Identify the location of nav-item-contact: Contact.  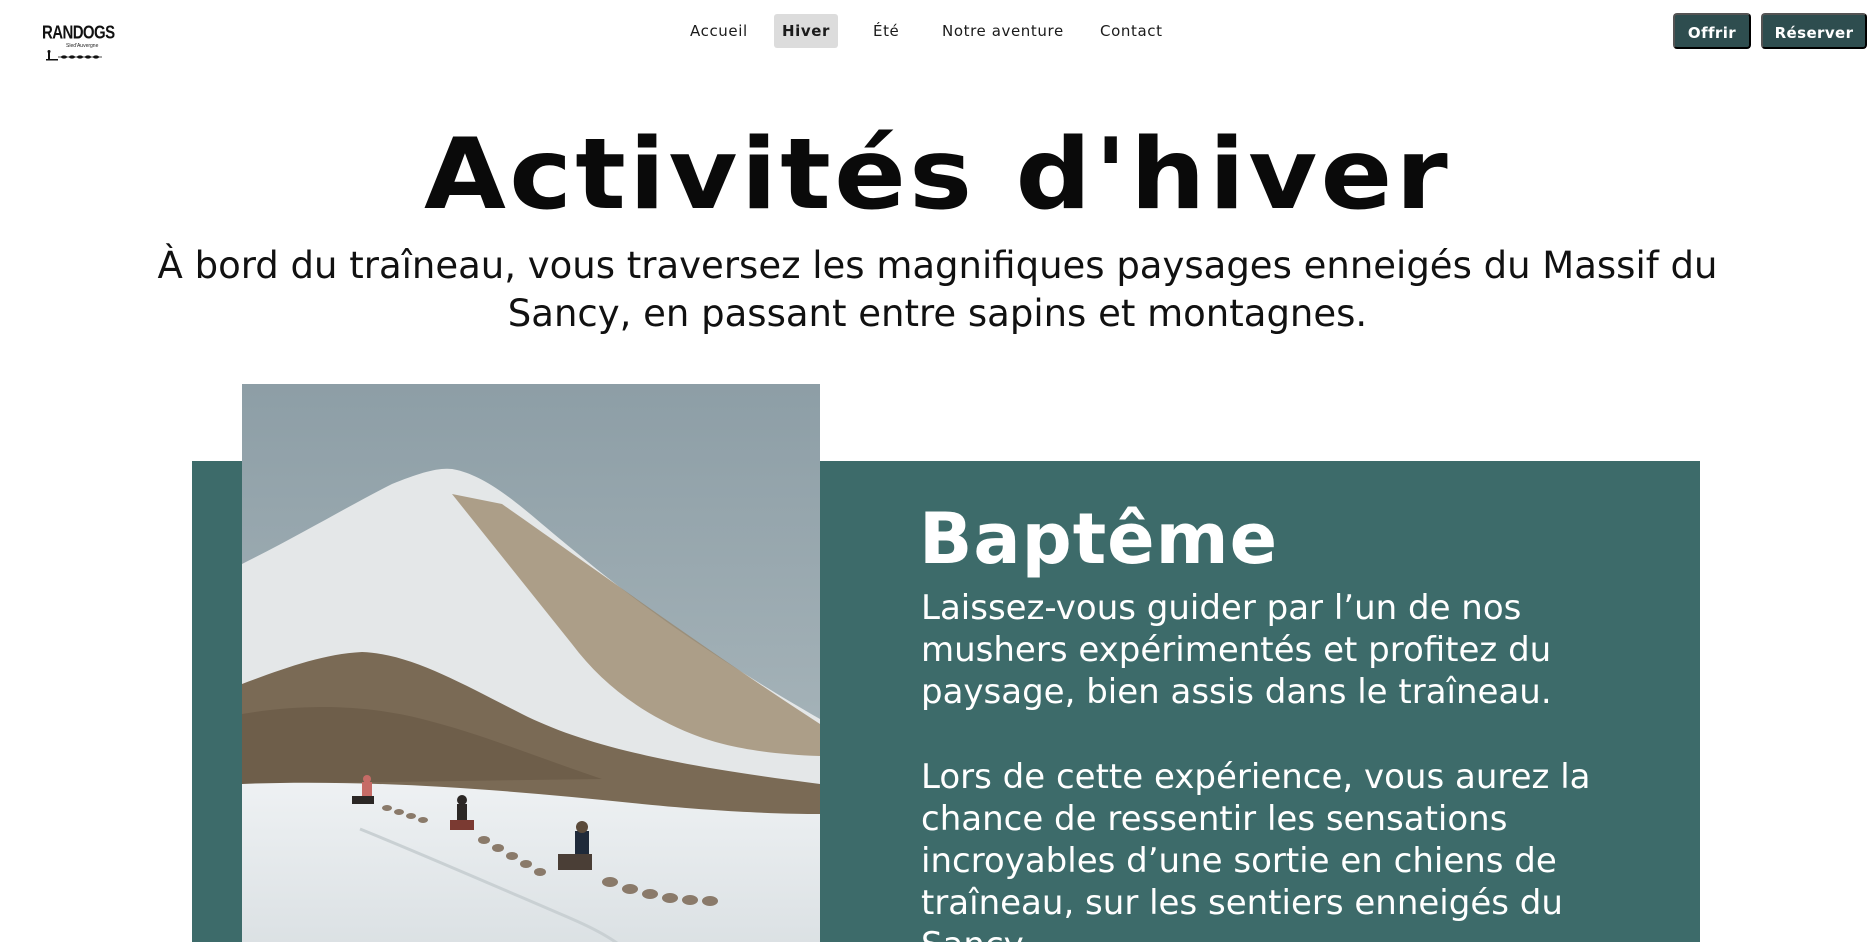
(1135, 31).